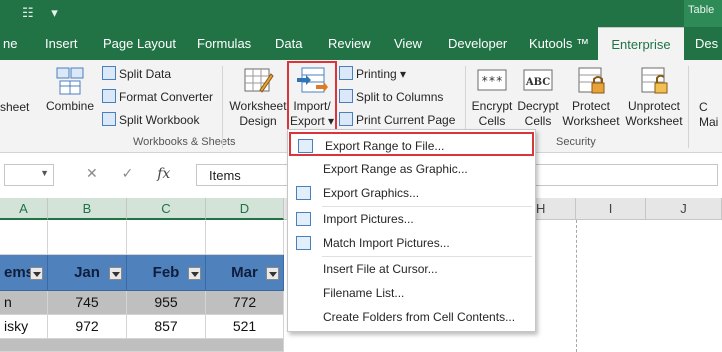 The image size is (722, 352). I want to click on tab-data: Data, so click(288, 43).